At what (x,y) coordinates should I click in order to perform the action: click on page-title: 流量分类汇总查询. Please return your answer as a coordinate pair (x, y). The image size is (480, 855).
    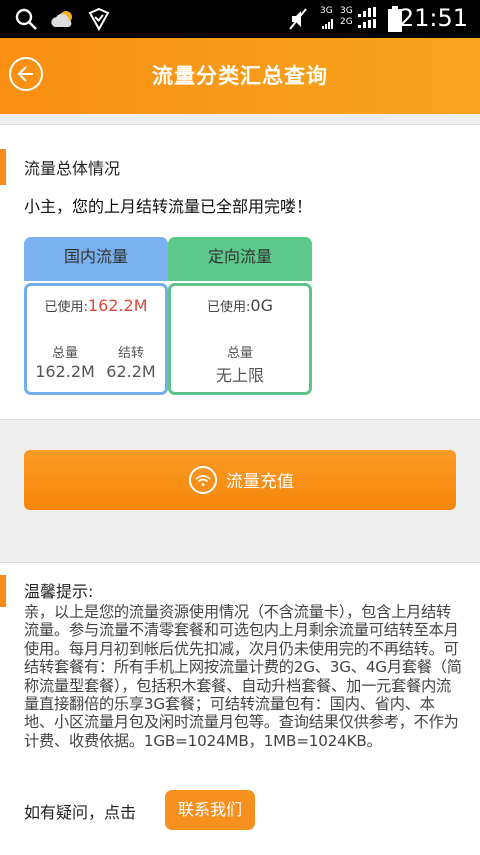
    Looking at the image, I should click on (240, 76).